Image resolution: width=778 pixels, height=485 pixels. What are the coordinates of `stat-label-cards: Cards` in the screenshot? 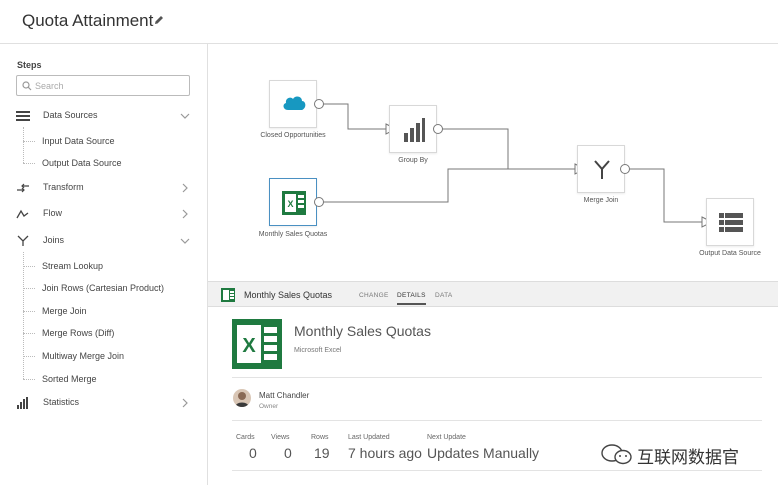 It's located at (245, 437).